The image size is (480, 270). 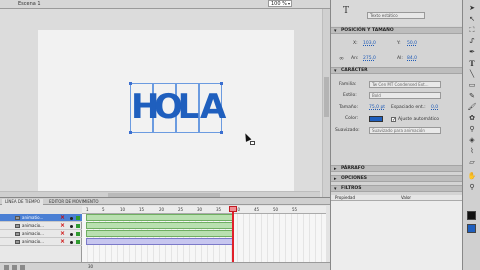 I want to click on size-label: Tamaño:, so click(x=349, y=107).